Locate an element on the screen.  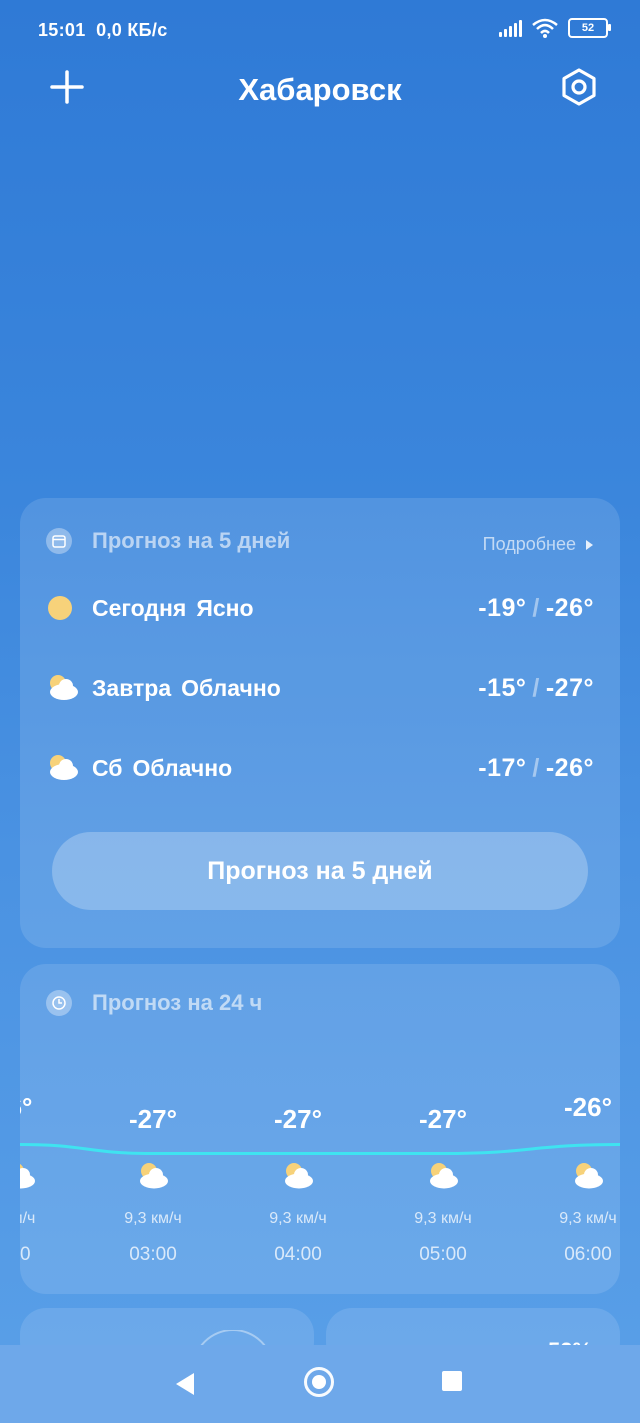
city-title: Хабаровск is located at coordinates (320, 89).